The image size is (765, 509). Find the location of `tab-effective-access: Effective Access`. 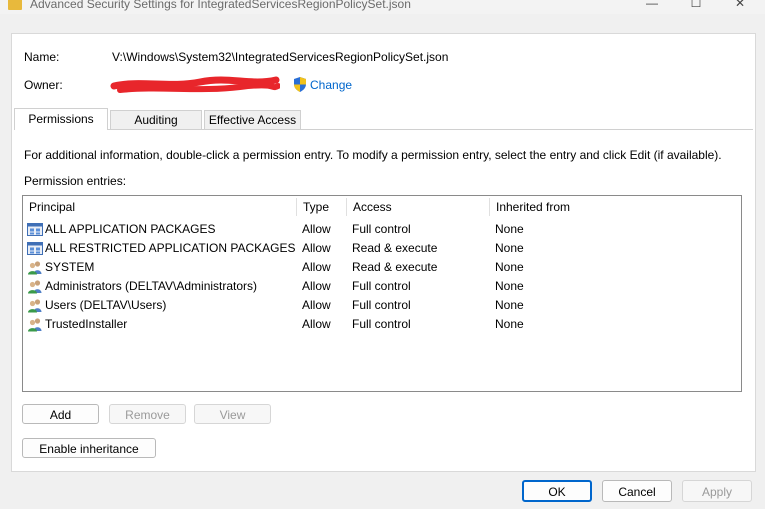

tab-effective-access: Effective Access is located at coordinates (252, 120).